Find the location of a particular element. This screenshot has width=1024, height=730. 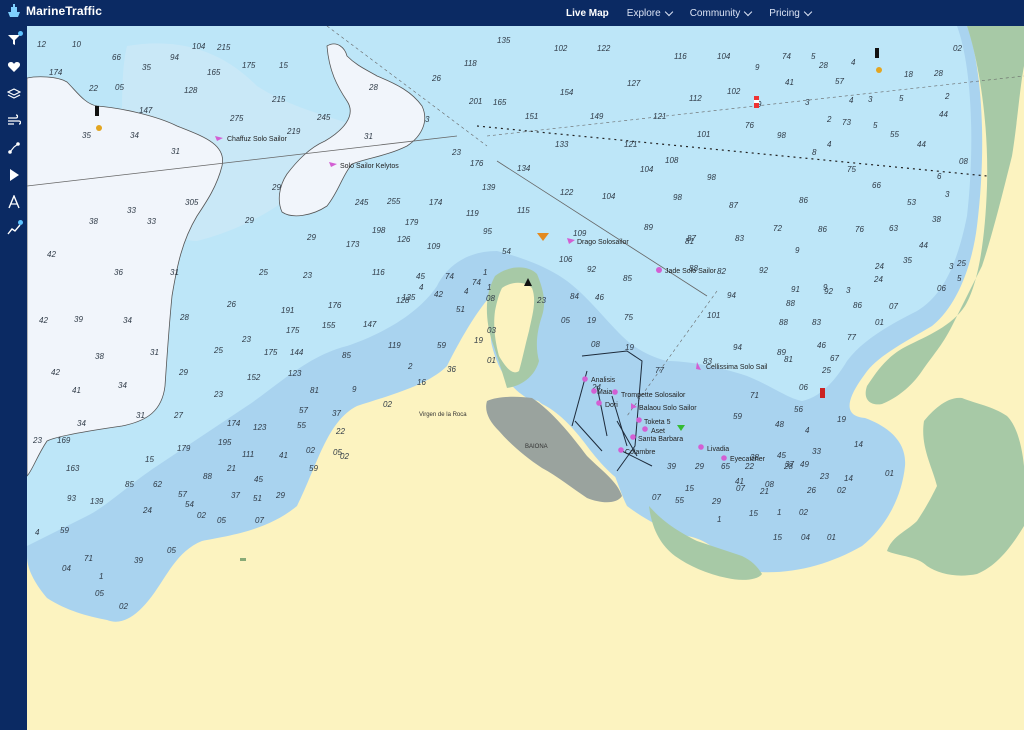

filters-button is located at coordinates (13, 39).